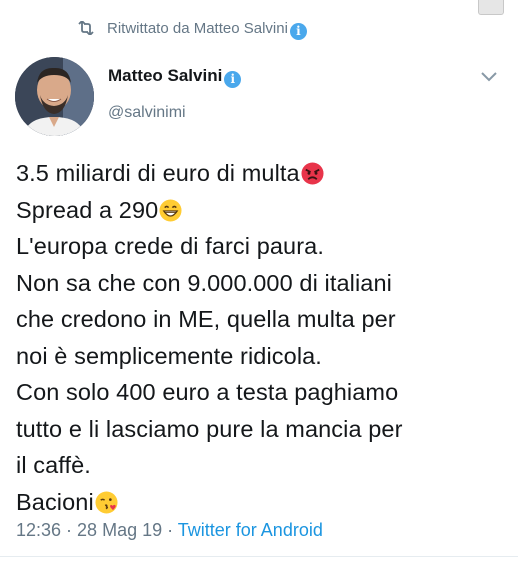  What do you see at coordinates (169, 355) in the screenshot?
I see `tweet-line: noi è semplicemente ridicola.` at bounding box center [169, 355].